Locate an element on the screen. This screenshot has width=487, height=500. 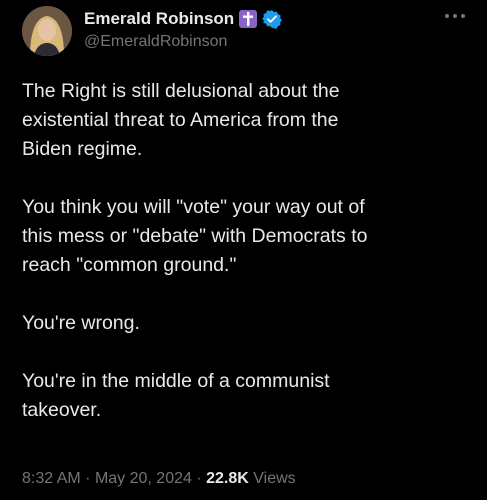
views-label: Views is located at coordinates (274, 478).